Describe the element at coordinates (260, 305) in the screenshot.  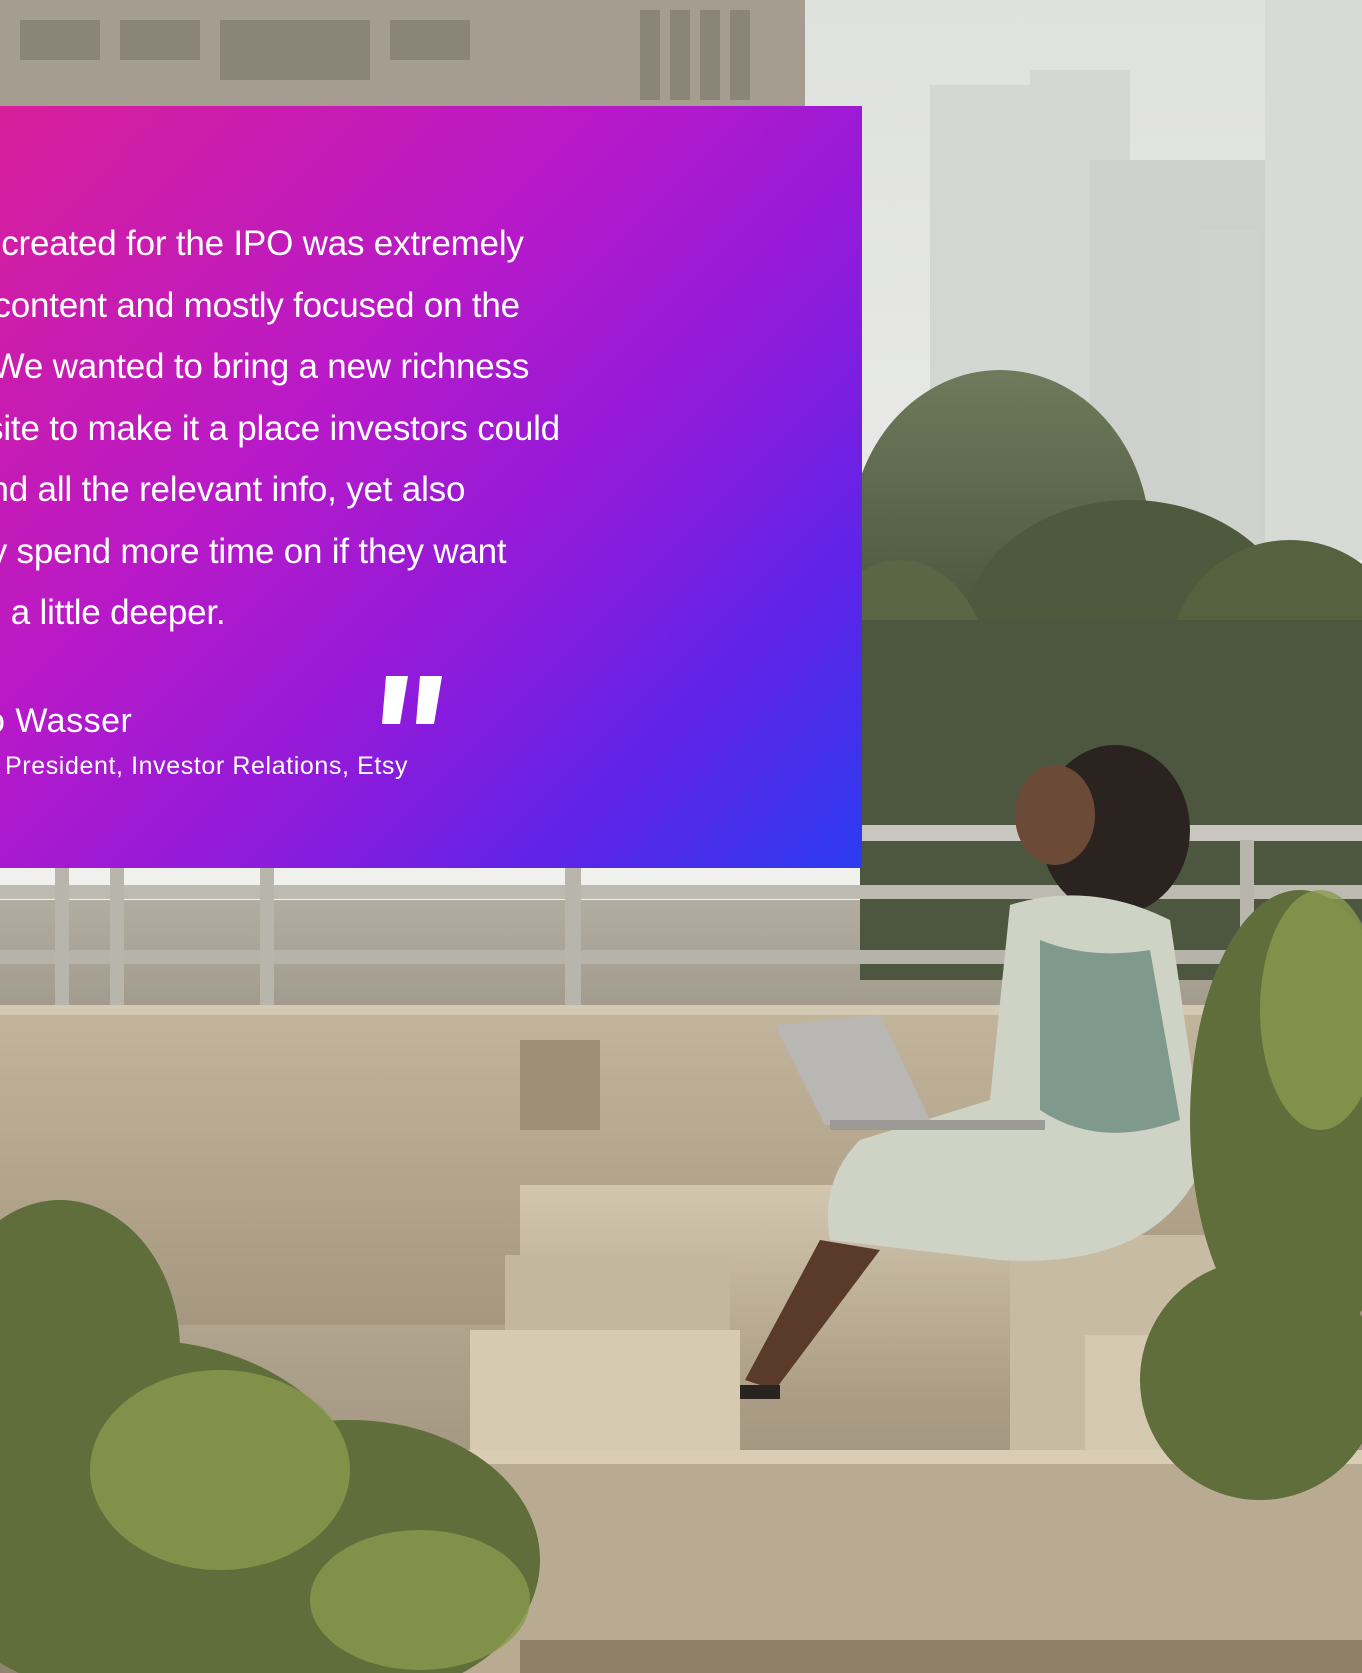
I see `quote-line: t in content and mostly focused on the` at that location.